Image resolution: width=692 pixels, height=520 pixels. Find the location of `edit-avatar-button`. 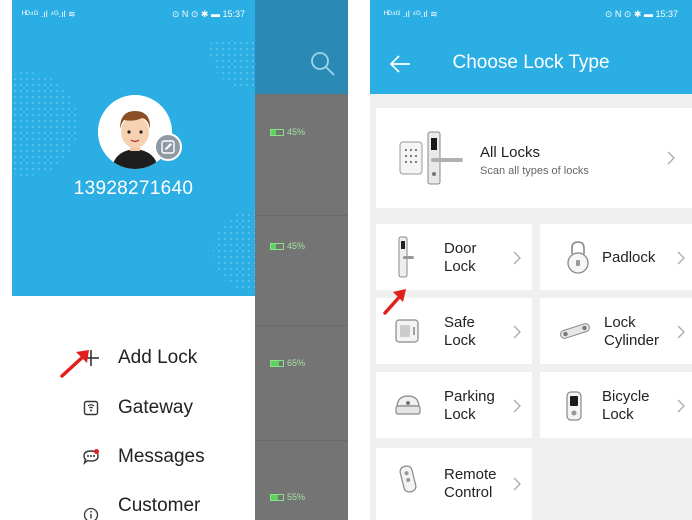

edit-avatar-button is located at coordinates (168, 147).